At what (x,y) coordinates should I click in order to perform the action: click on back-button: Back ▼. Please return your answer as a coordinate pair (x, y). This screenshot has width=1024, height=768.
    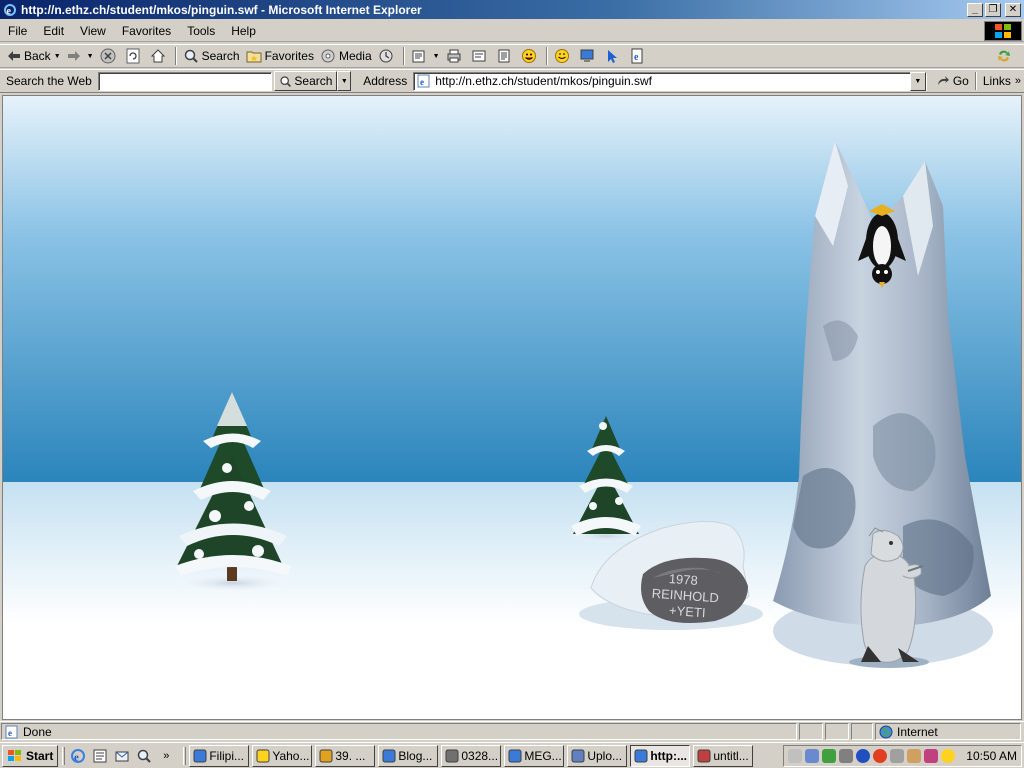
    Looking at the image, I should click on (34, 56).